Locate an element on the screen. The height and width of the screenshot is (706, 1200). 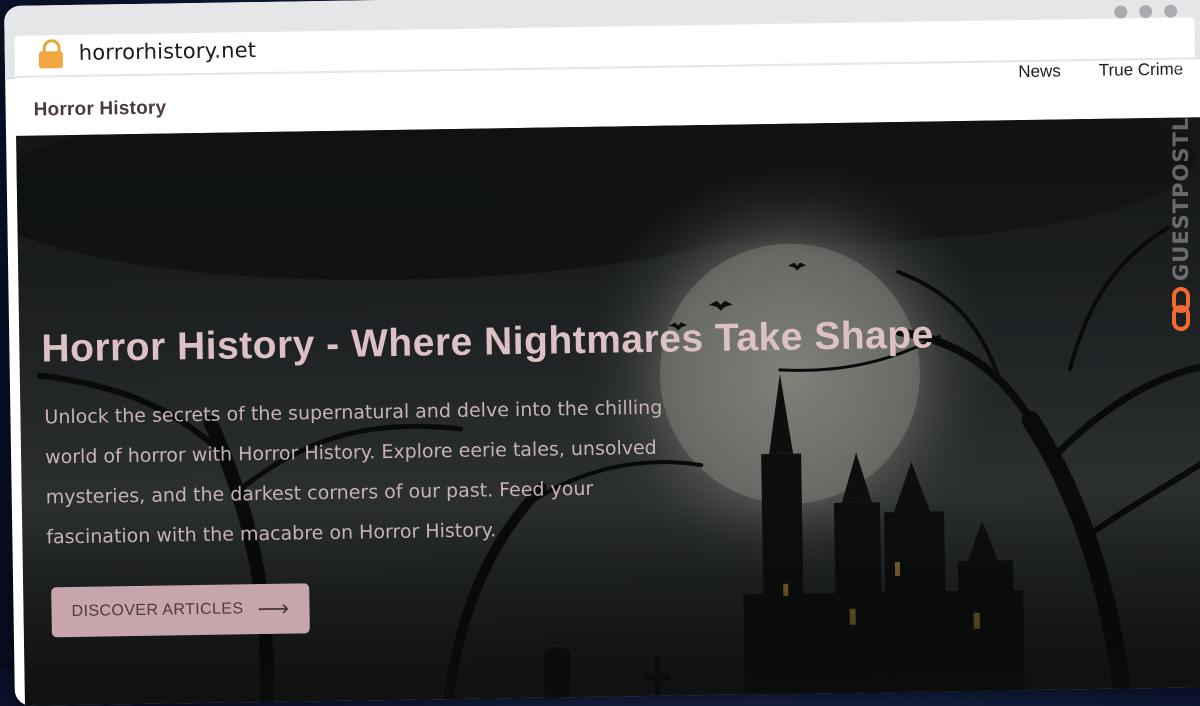
discover-articles-button: DISCOVER ARTICLES ⟶ is located at coordinates (180, 610).